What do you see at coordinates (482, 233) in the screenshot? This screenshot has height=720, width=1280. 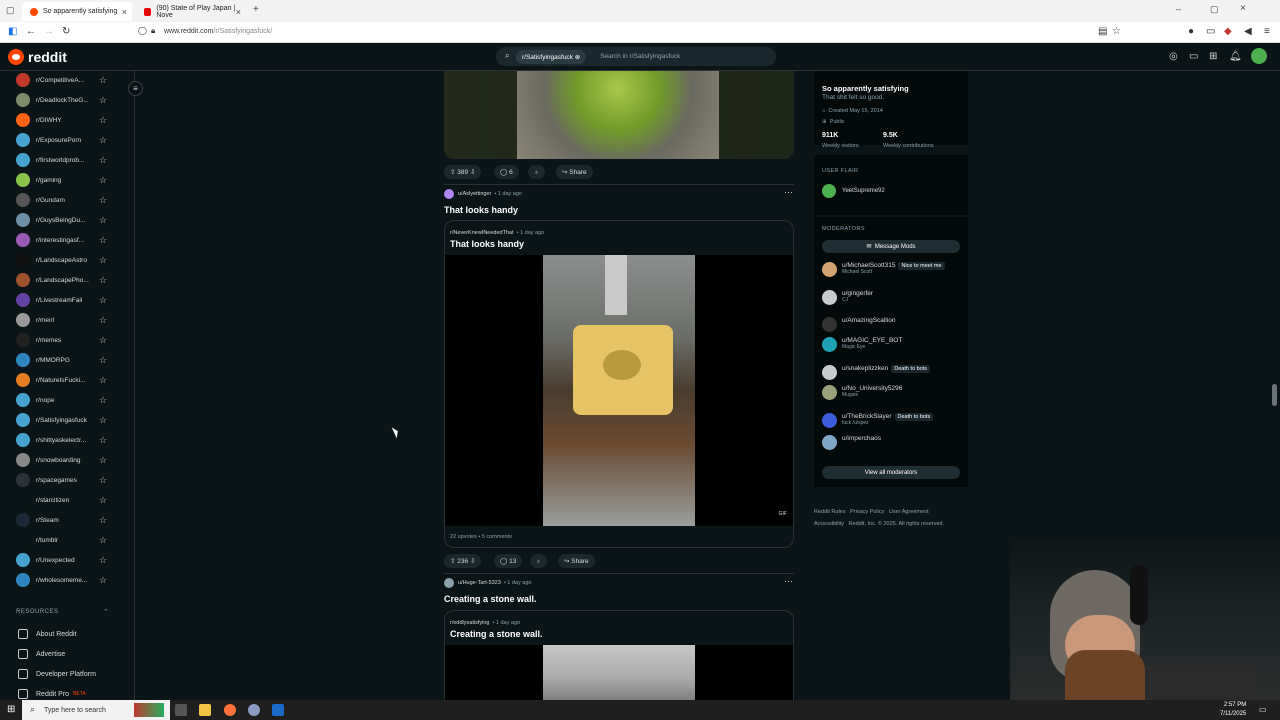 I see `crosspost-subreddit: r/NeverKnewINeededThat` at bounding box center [482, 233].